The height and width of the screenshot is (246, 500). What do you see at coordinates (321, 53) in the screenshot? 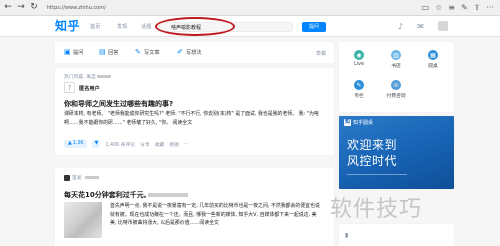
I see `draft-link: 草稿` at bounding box center [321, 53].